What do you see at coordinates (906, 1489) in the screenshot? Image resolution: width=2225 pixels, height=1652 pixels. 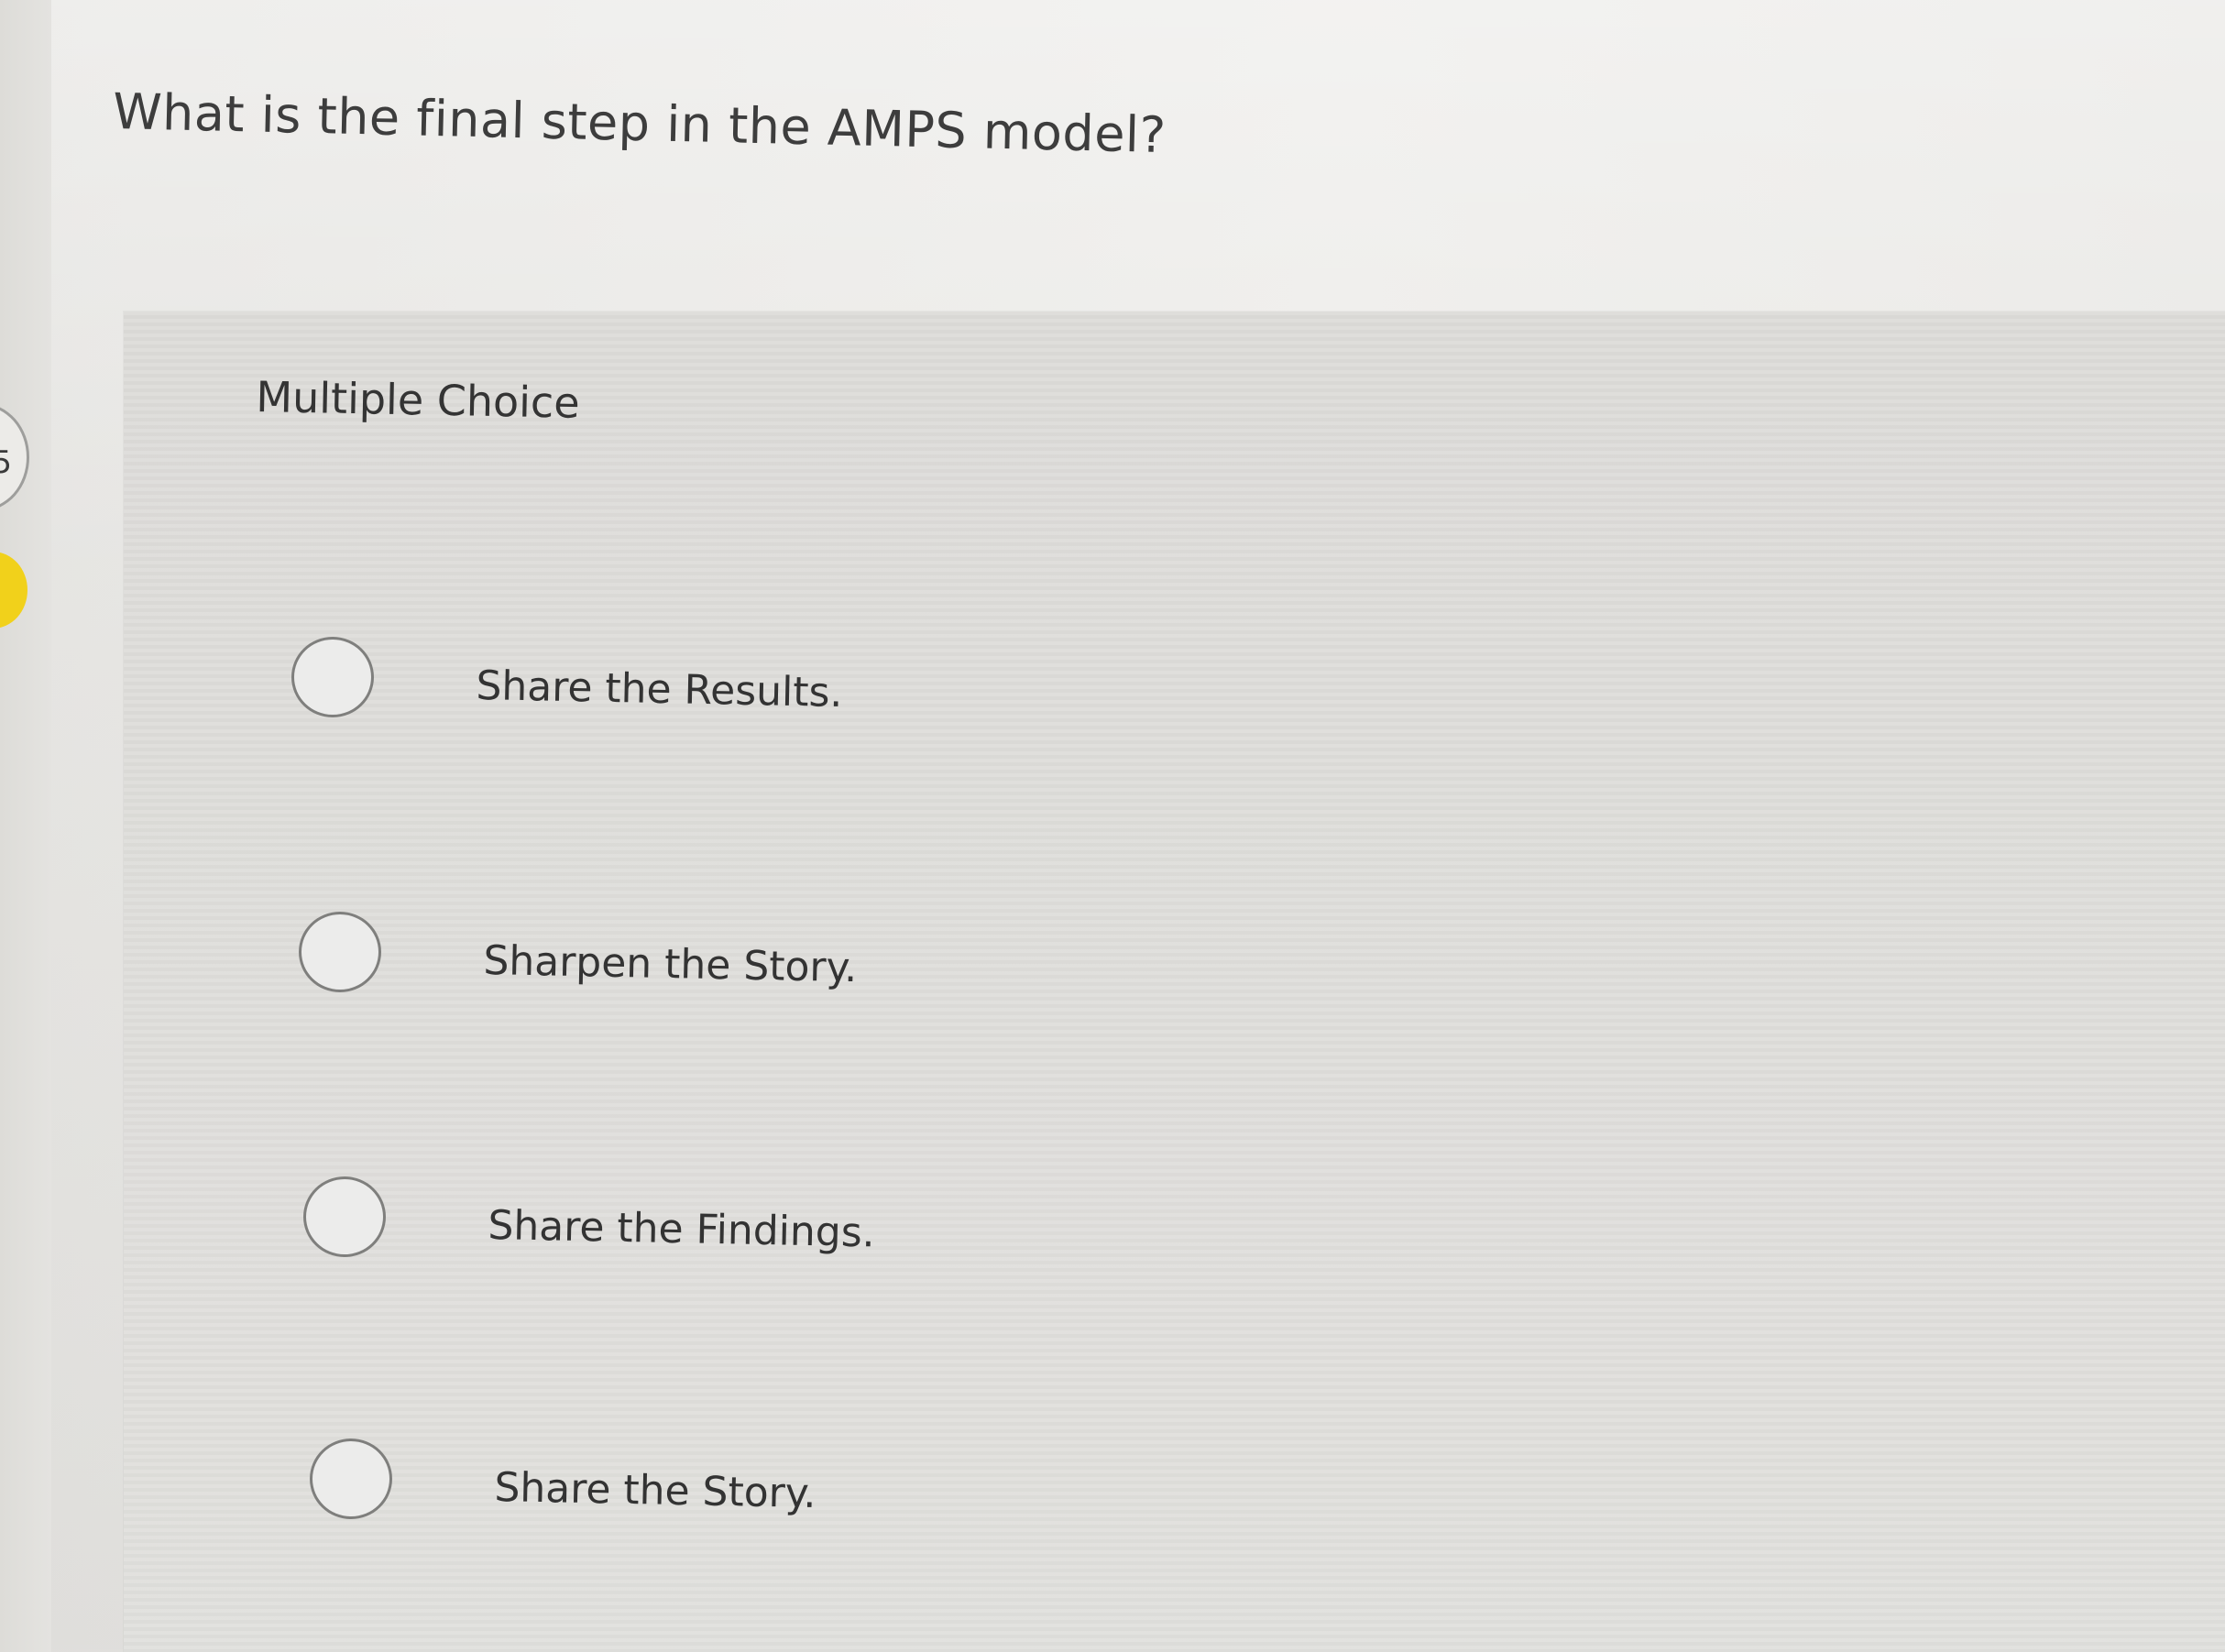 I see `answer-option-share-the-story: Share the Story.` at bounding box center [906, 1489].